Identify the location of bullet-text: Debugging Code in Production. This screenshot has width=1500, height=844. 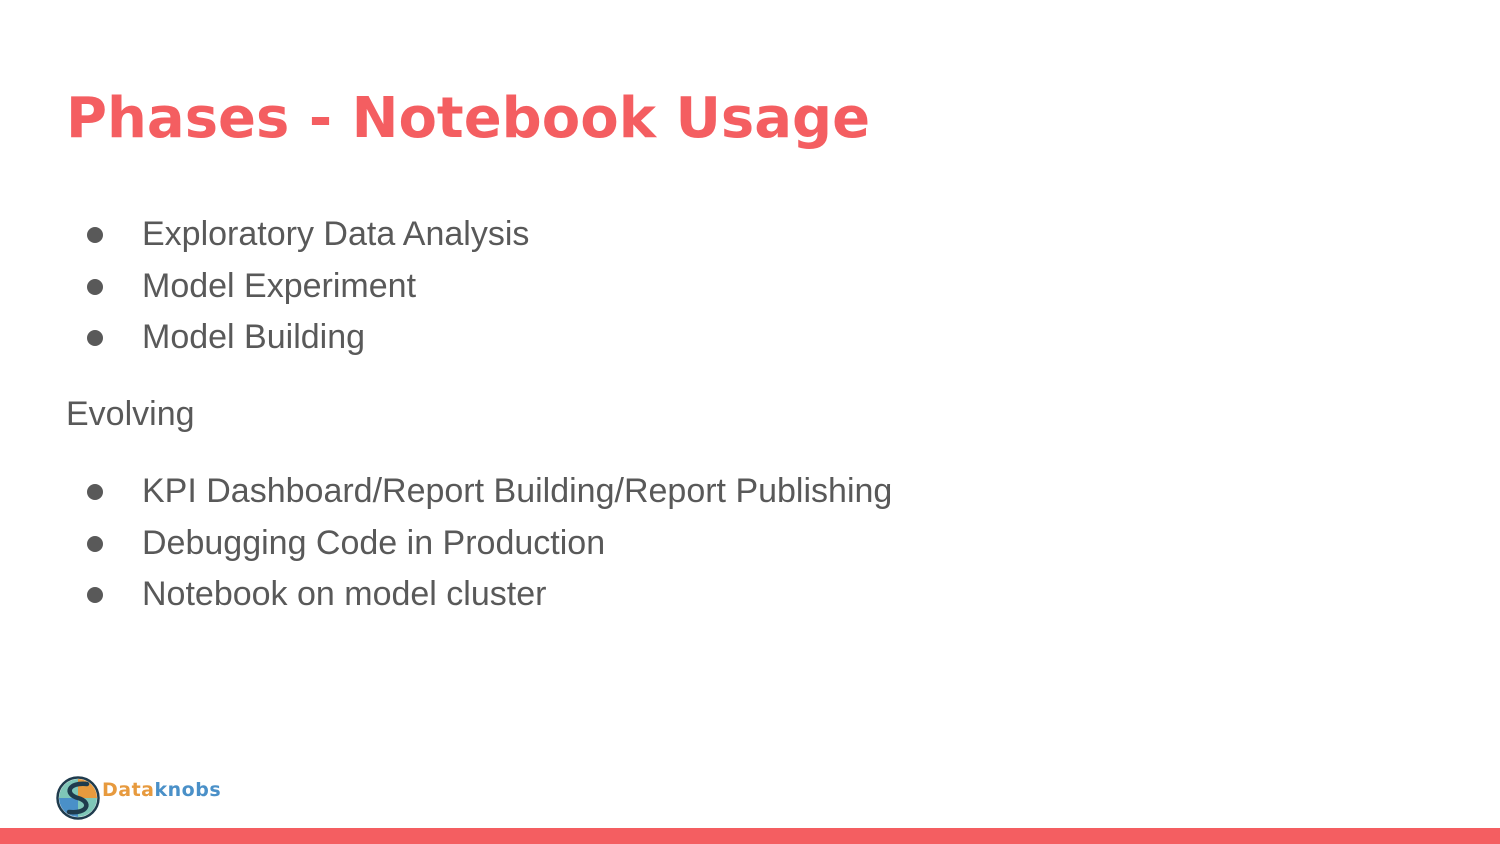
(374, 542).